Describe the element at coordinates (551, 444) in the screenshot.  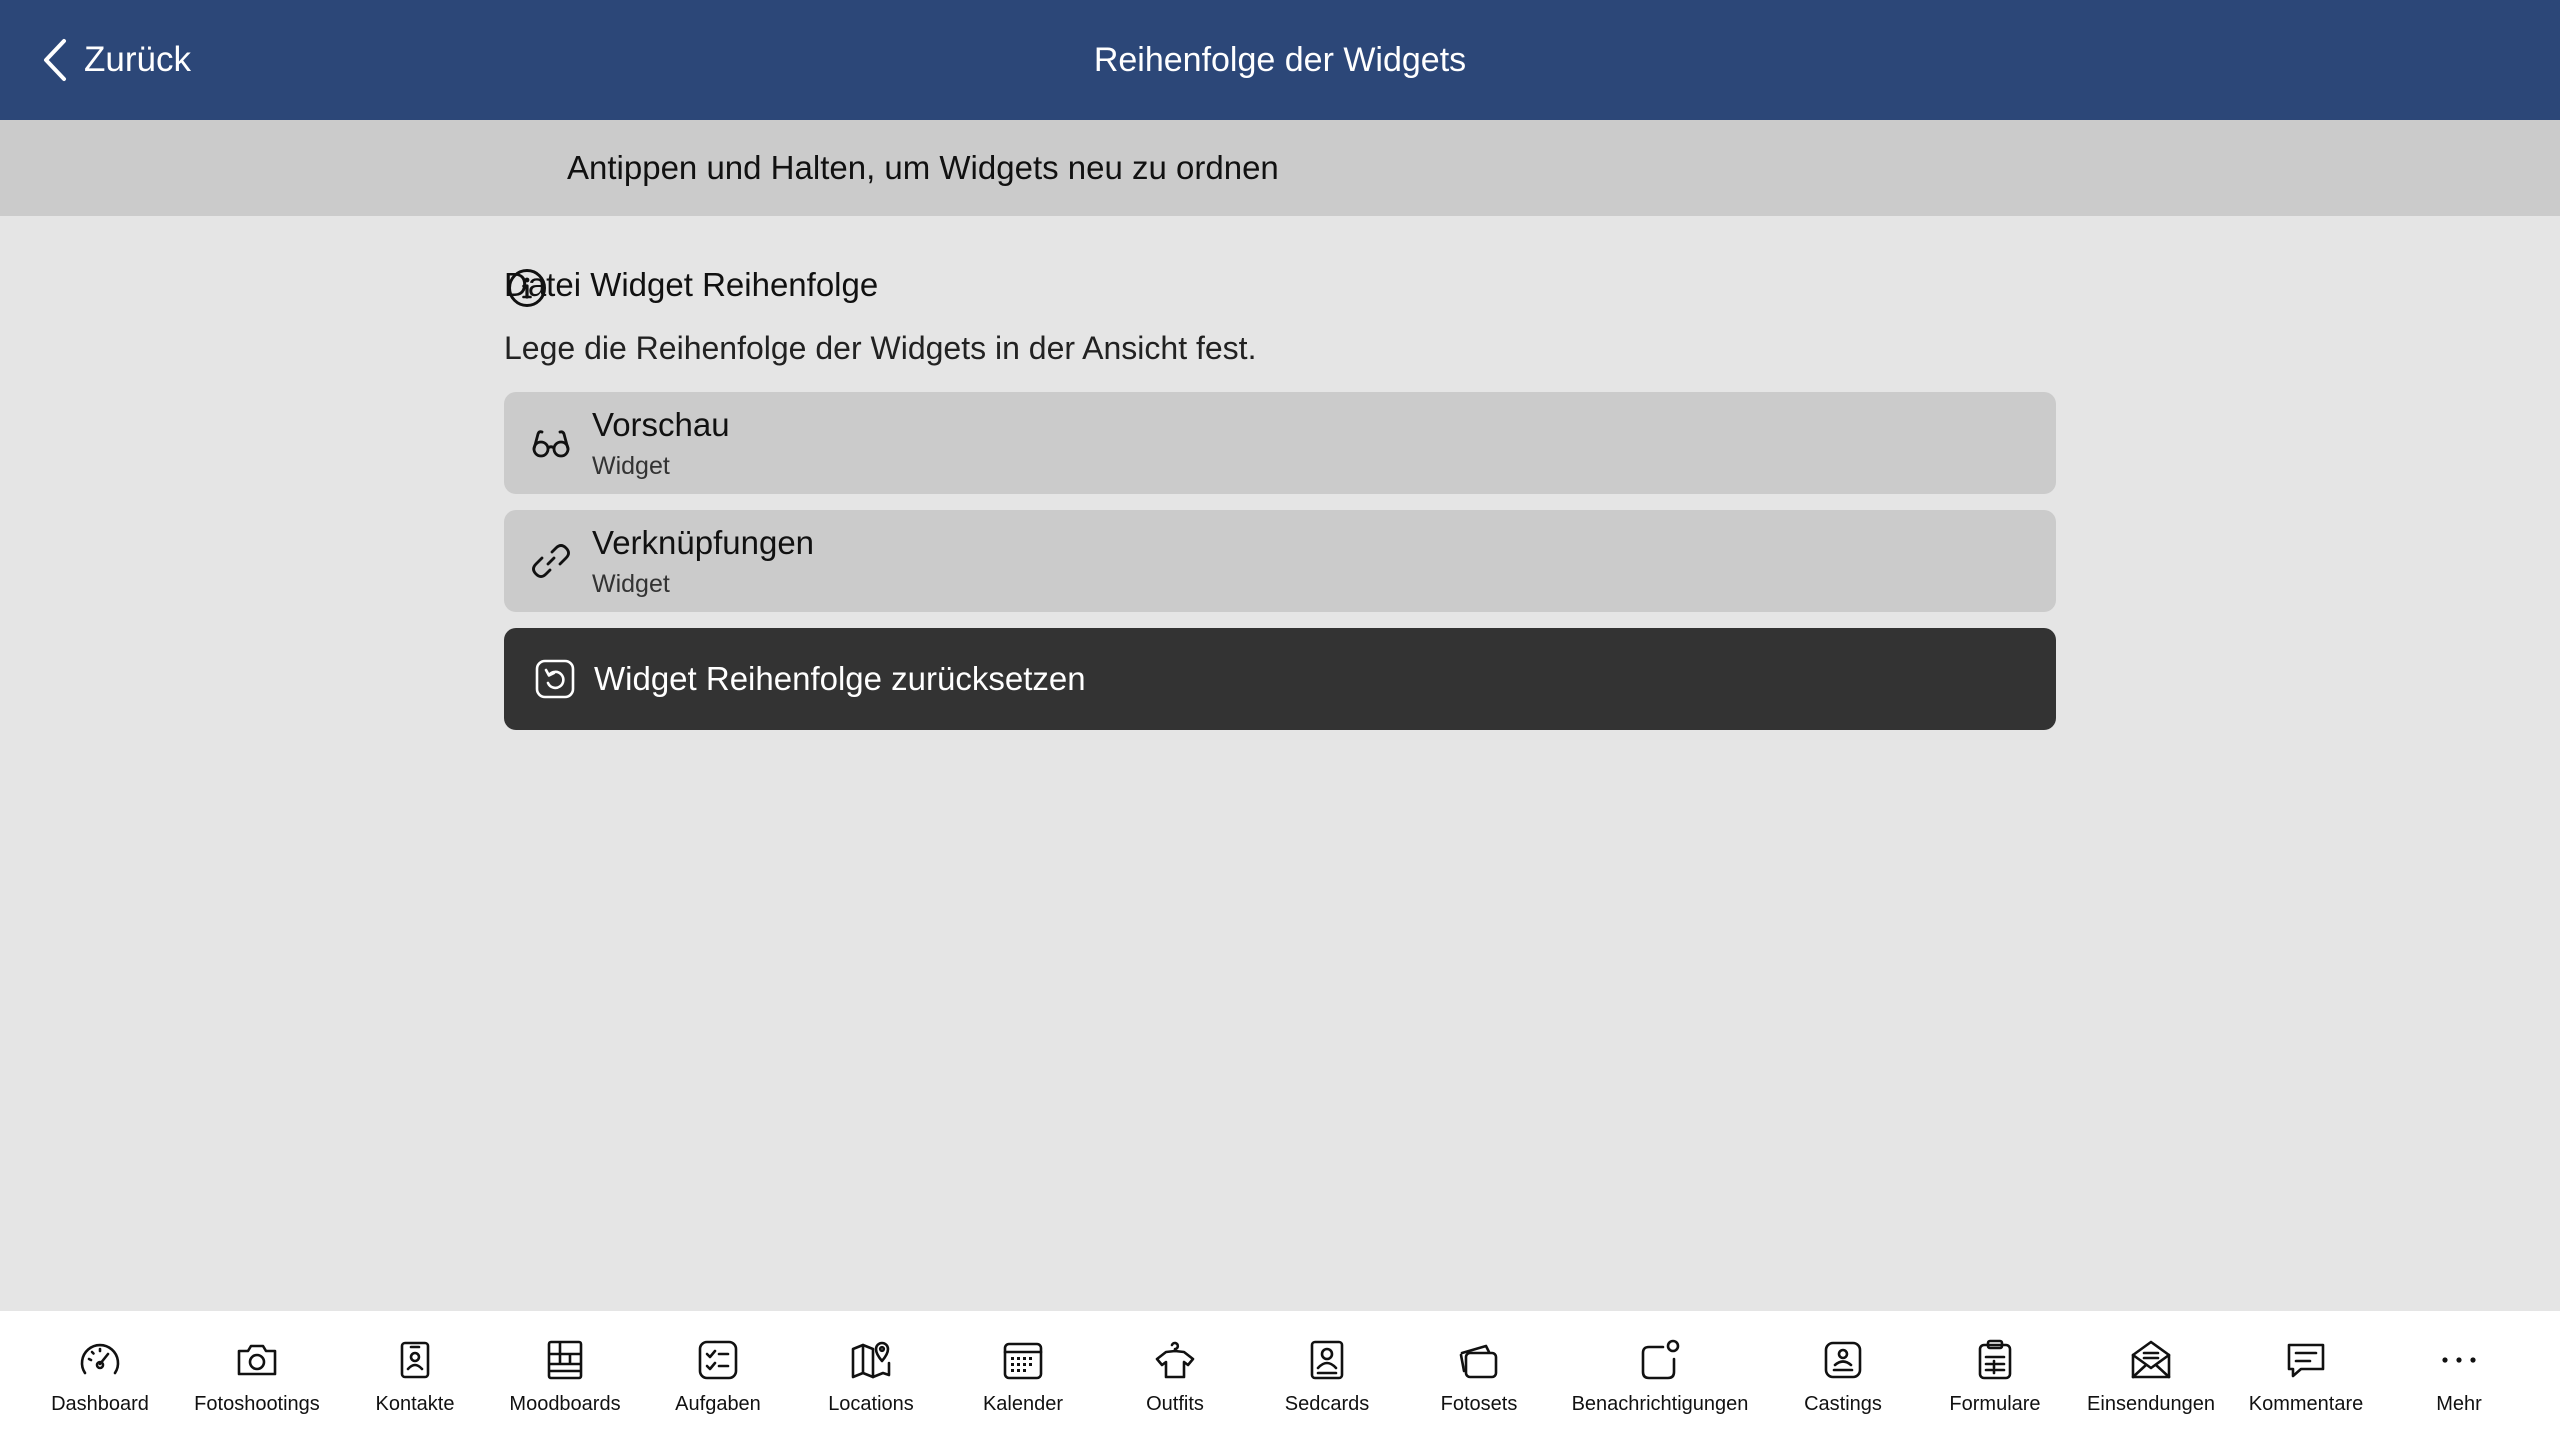
I see `glasses-icon` at that location.